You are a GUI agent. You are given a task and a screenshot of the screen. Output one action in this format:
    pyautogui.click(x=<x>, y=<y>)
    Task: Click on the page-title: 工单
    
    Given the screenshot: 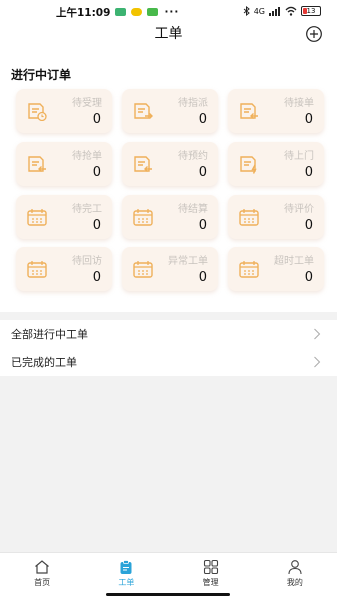 What is the action you would take?
    pyautogui.click(x=168, y=34)
    